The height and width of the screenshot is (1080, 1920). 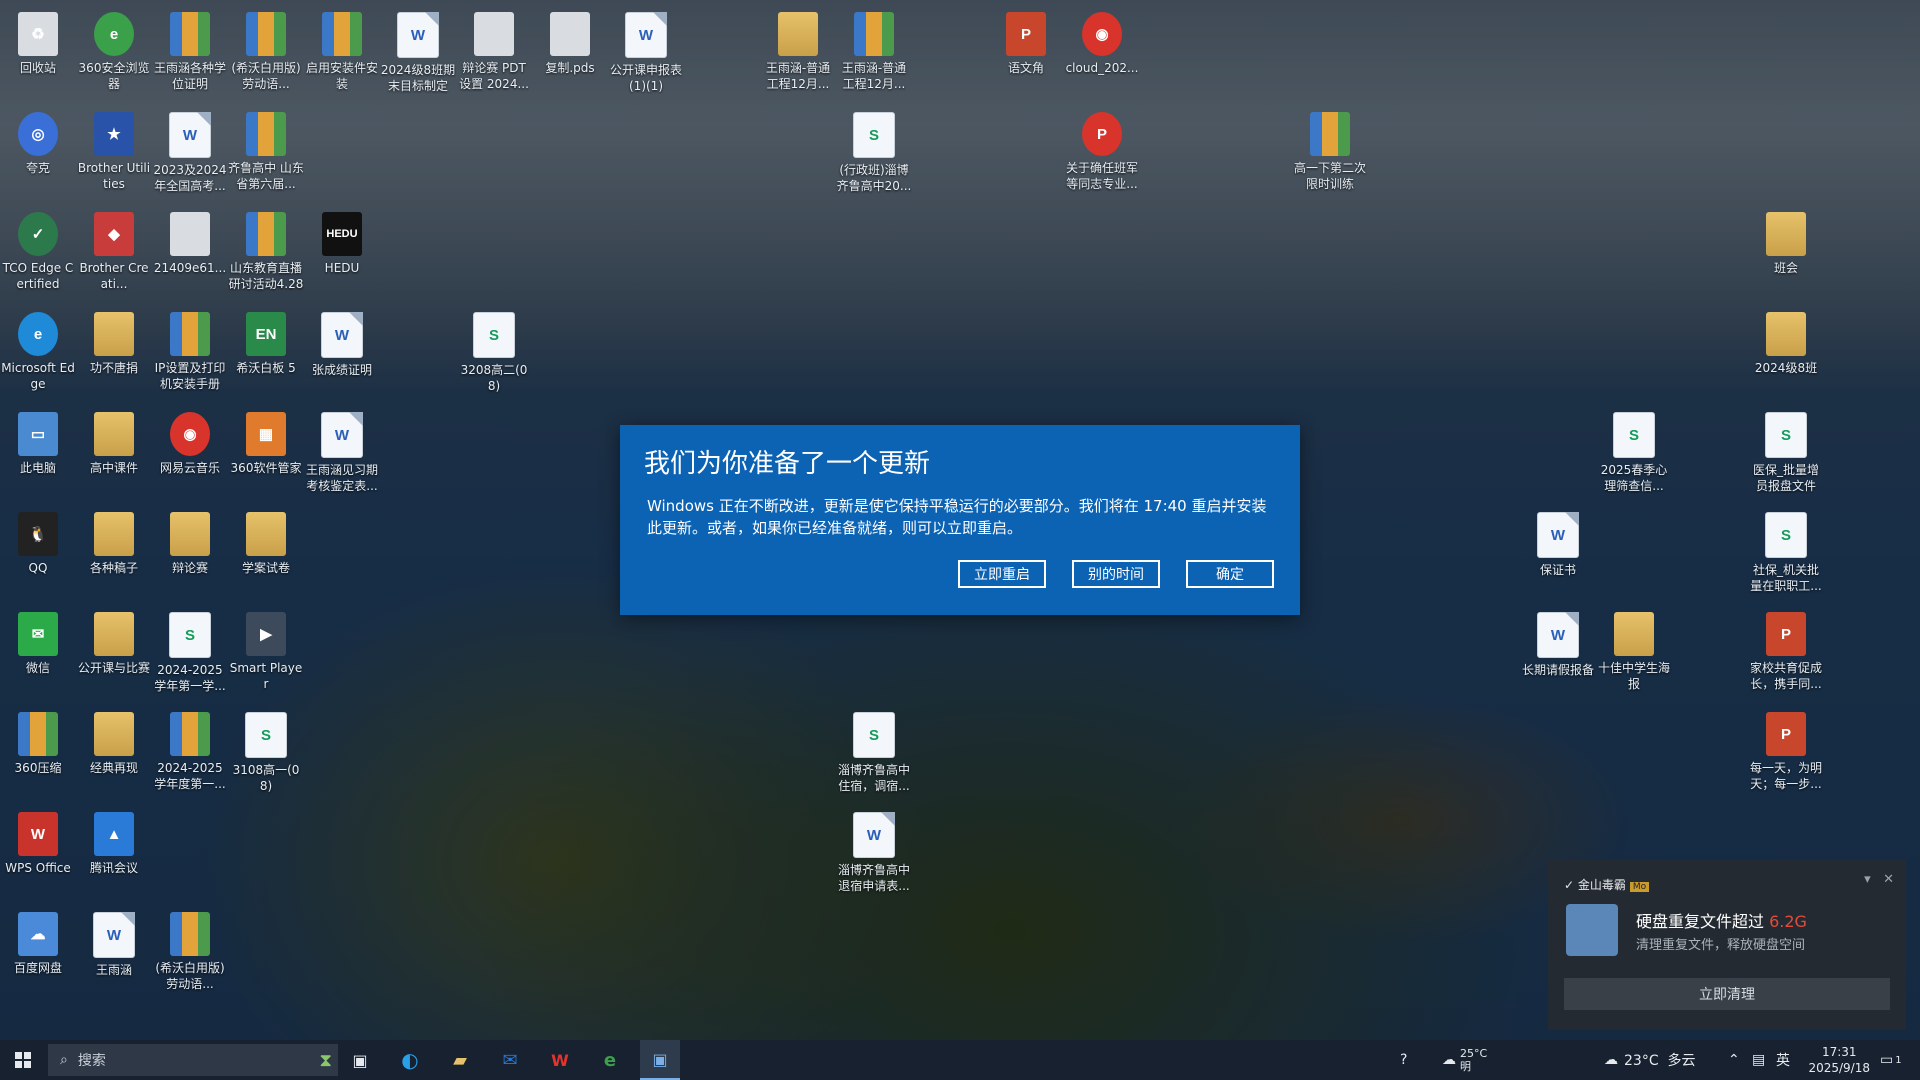 I want to click on desktop-icon: 高中课件, so click(x=114, y=456).